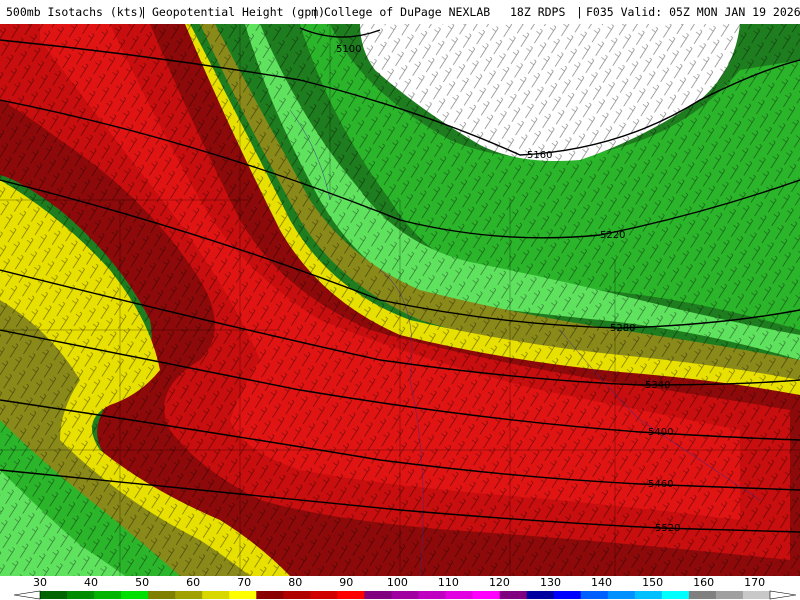  What do you see at coordinates (193, 582) in the screenshot?
I see `colorbar-tick-label: 60` at bounding box center [193, 582].